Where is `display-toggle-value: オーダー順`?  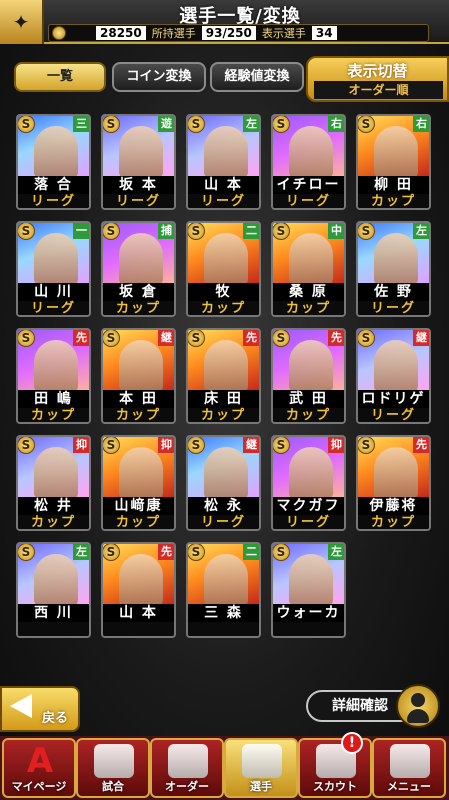 display-toggle-value: オーダー順 is located at coordinates (378, 90).